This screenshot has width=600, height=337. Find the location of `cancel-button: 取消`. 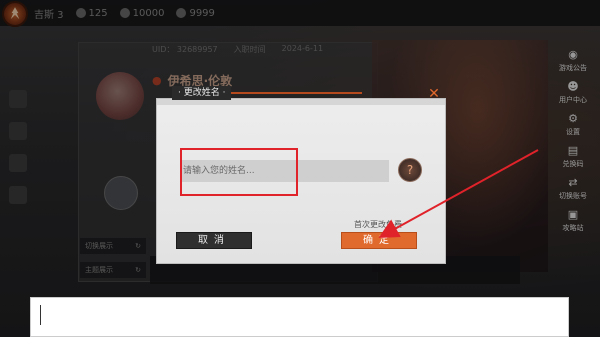

cancel-button: 取消 is located at coordinates (214, 240).